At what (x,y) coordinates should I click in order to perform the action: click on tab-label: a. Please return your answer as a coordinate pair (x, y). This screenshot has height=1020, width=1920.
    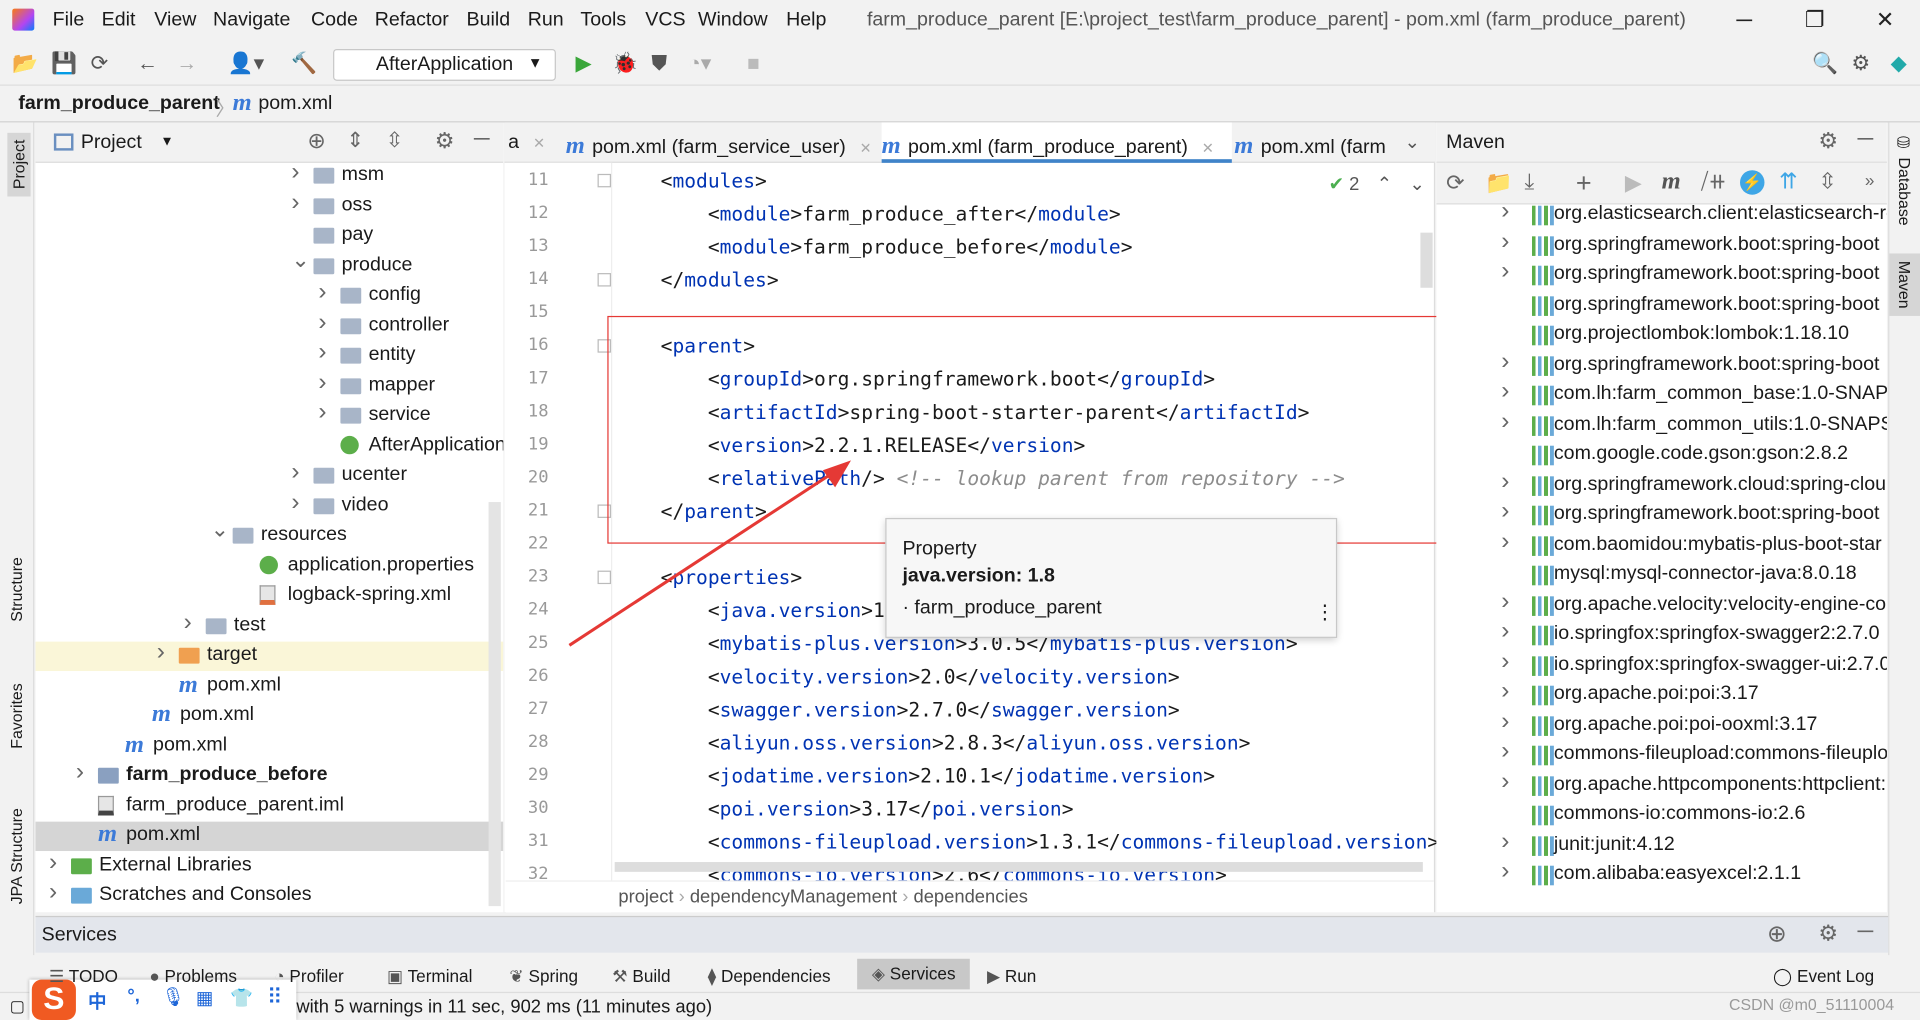
    Looking at the image, I should click on (514, 143).